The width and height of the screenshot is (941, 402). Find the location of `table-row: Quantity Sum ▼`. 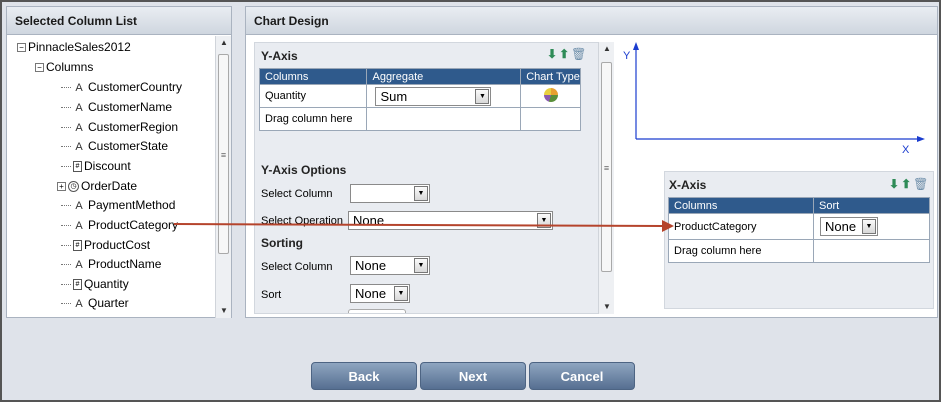

table-row: Quantity Sum ▼ is located at coordinates (419, 96).